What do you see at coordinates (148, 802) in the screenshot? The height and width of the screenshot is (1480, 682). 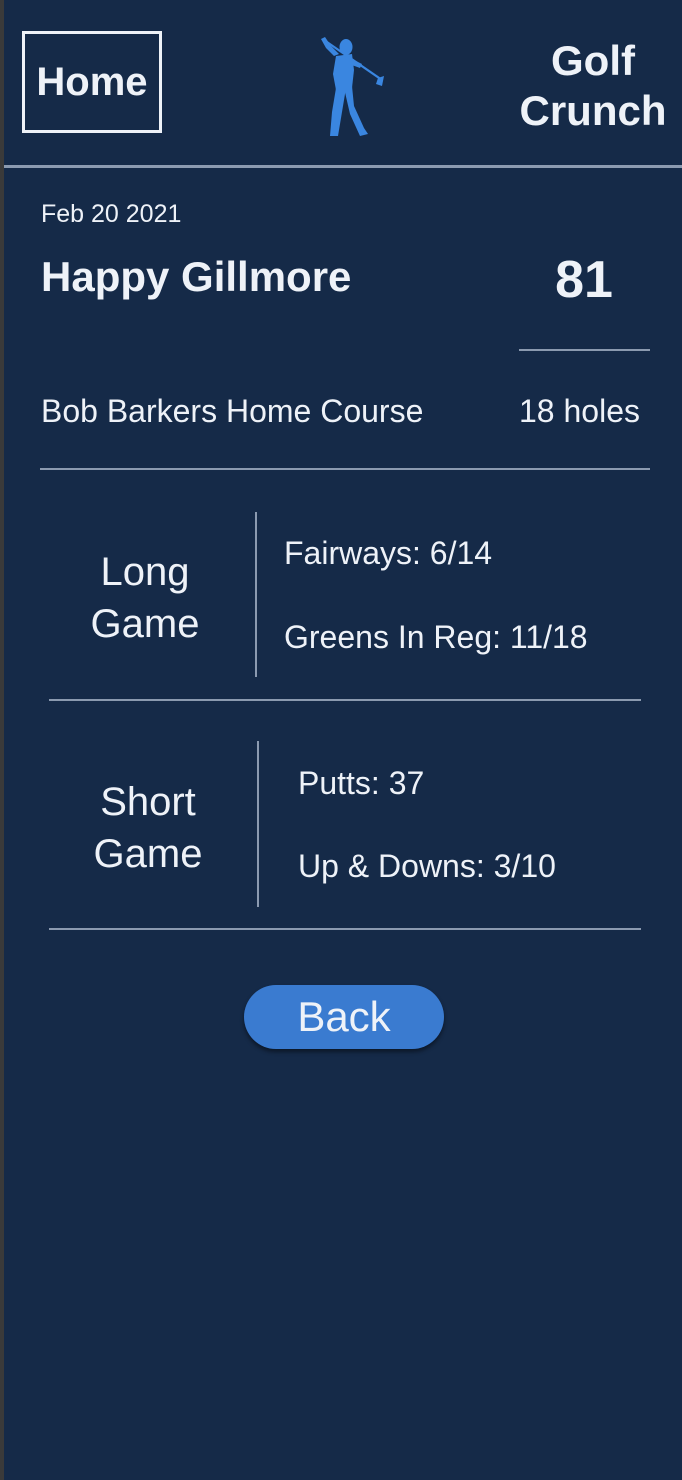 I see `short-game-title-line-1: Short` at bounding box center [148, 802].